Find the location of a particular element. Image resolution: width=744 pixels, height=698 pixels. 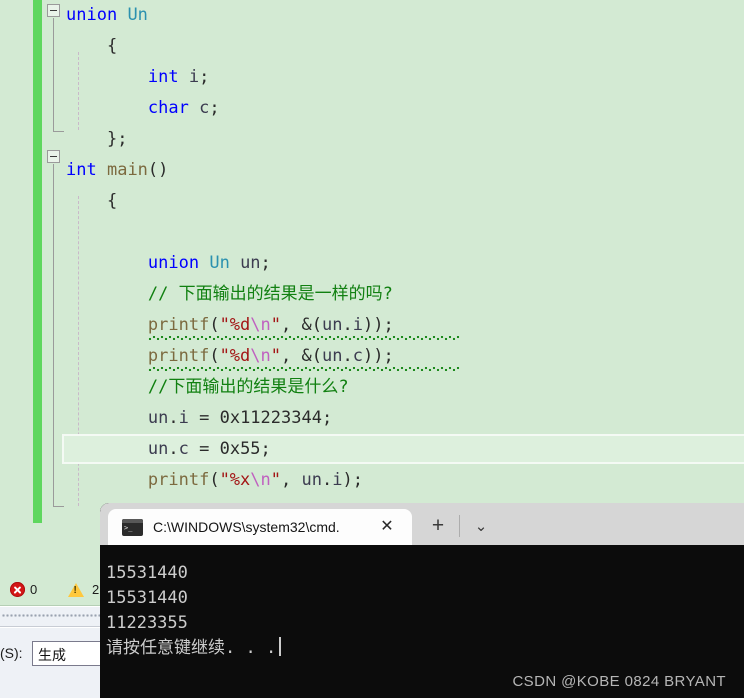

terminal-tab-title: C:\WINDOWS\system32\cmd. is located at coordinates (246, 527).